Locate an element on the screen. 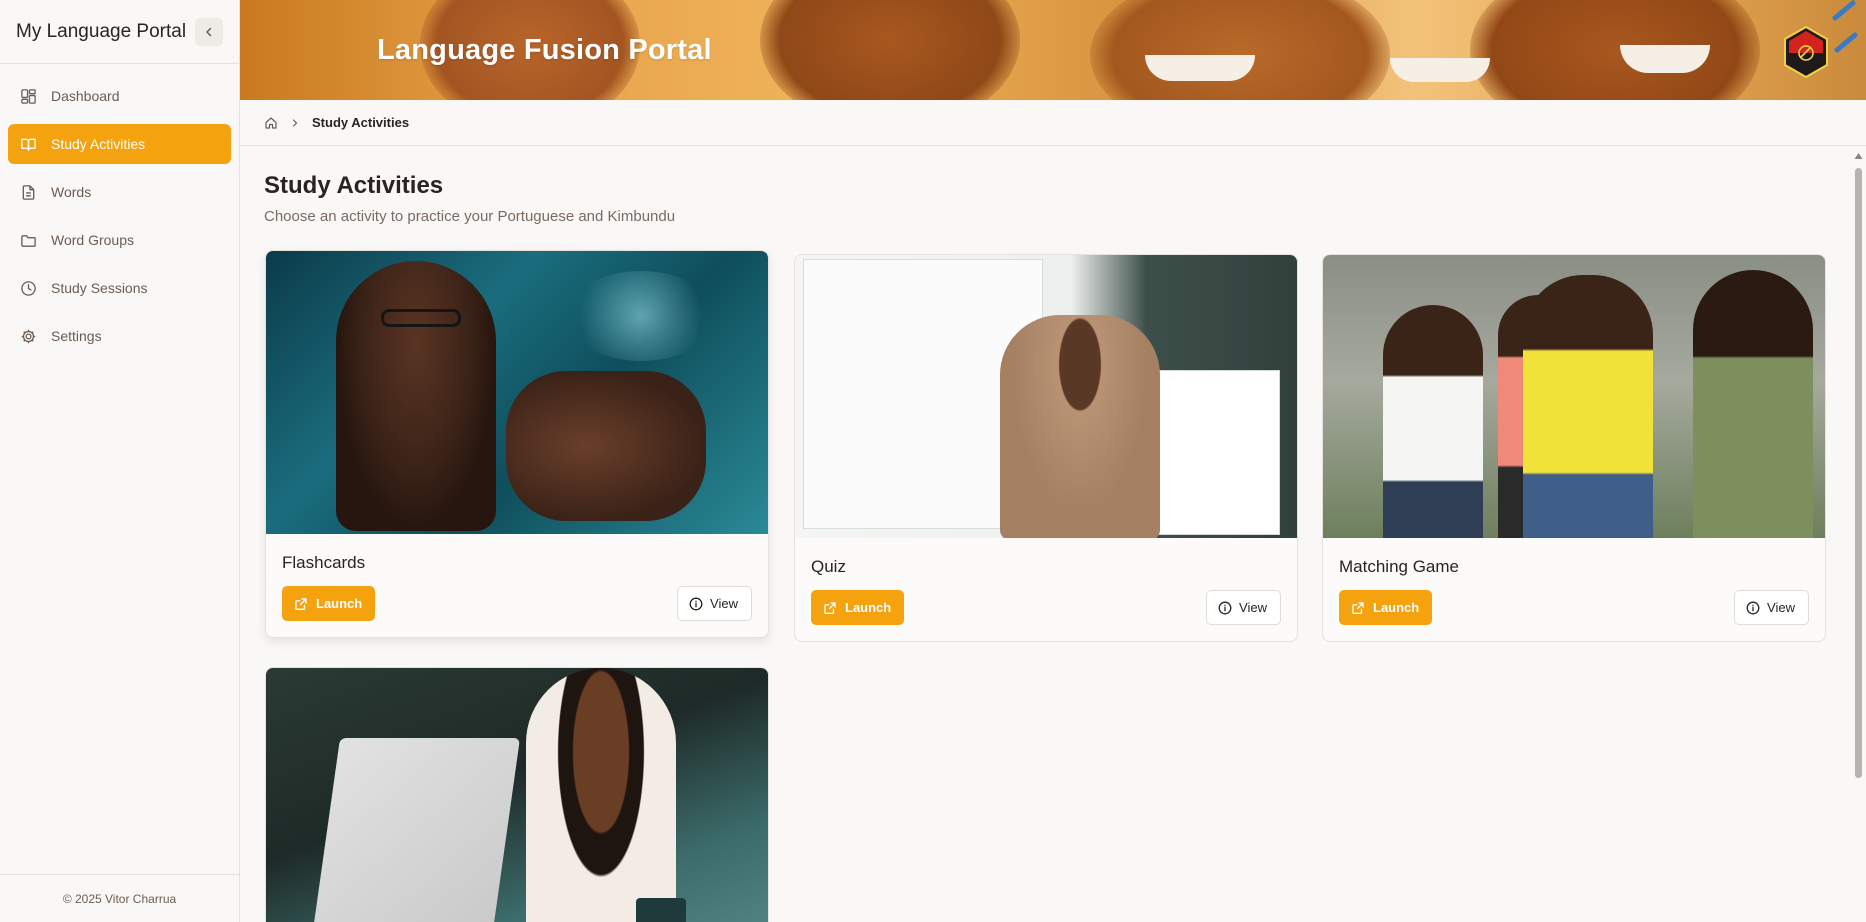 This screenshot has width=1866, height=922. sidebar-item-study-sessions: Study Sessions is located at coordinates (119, 288).